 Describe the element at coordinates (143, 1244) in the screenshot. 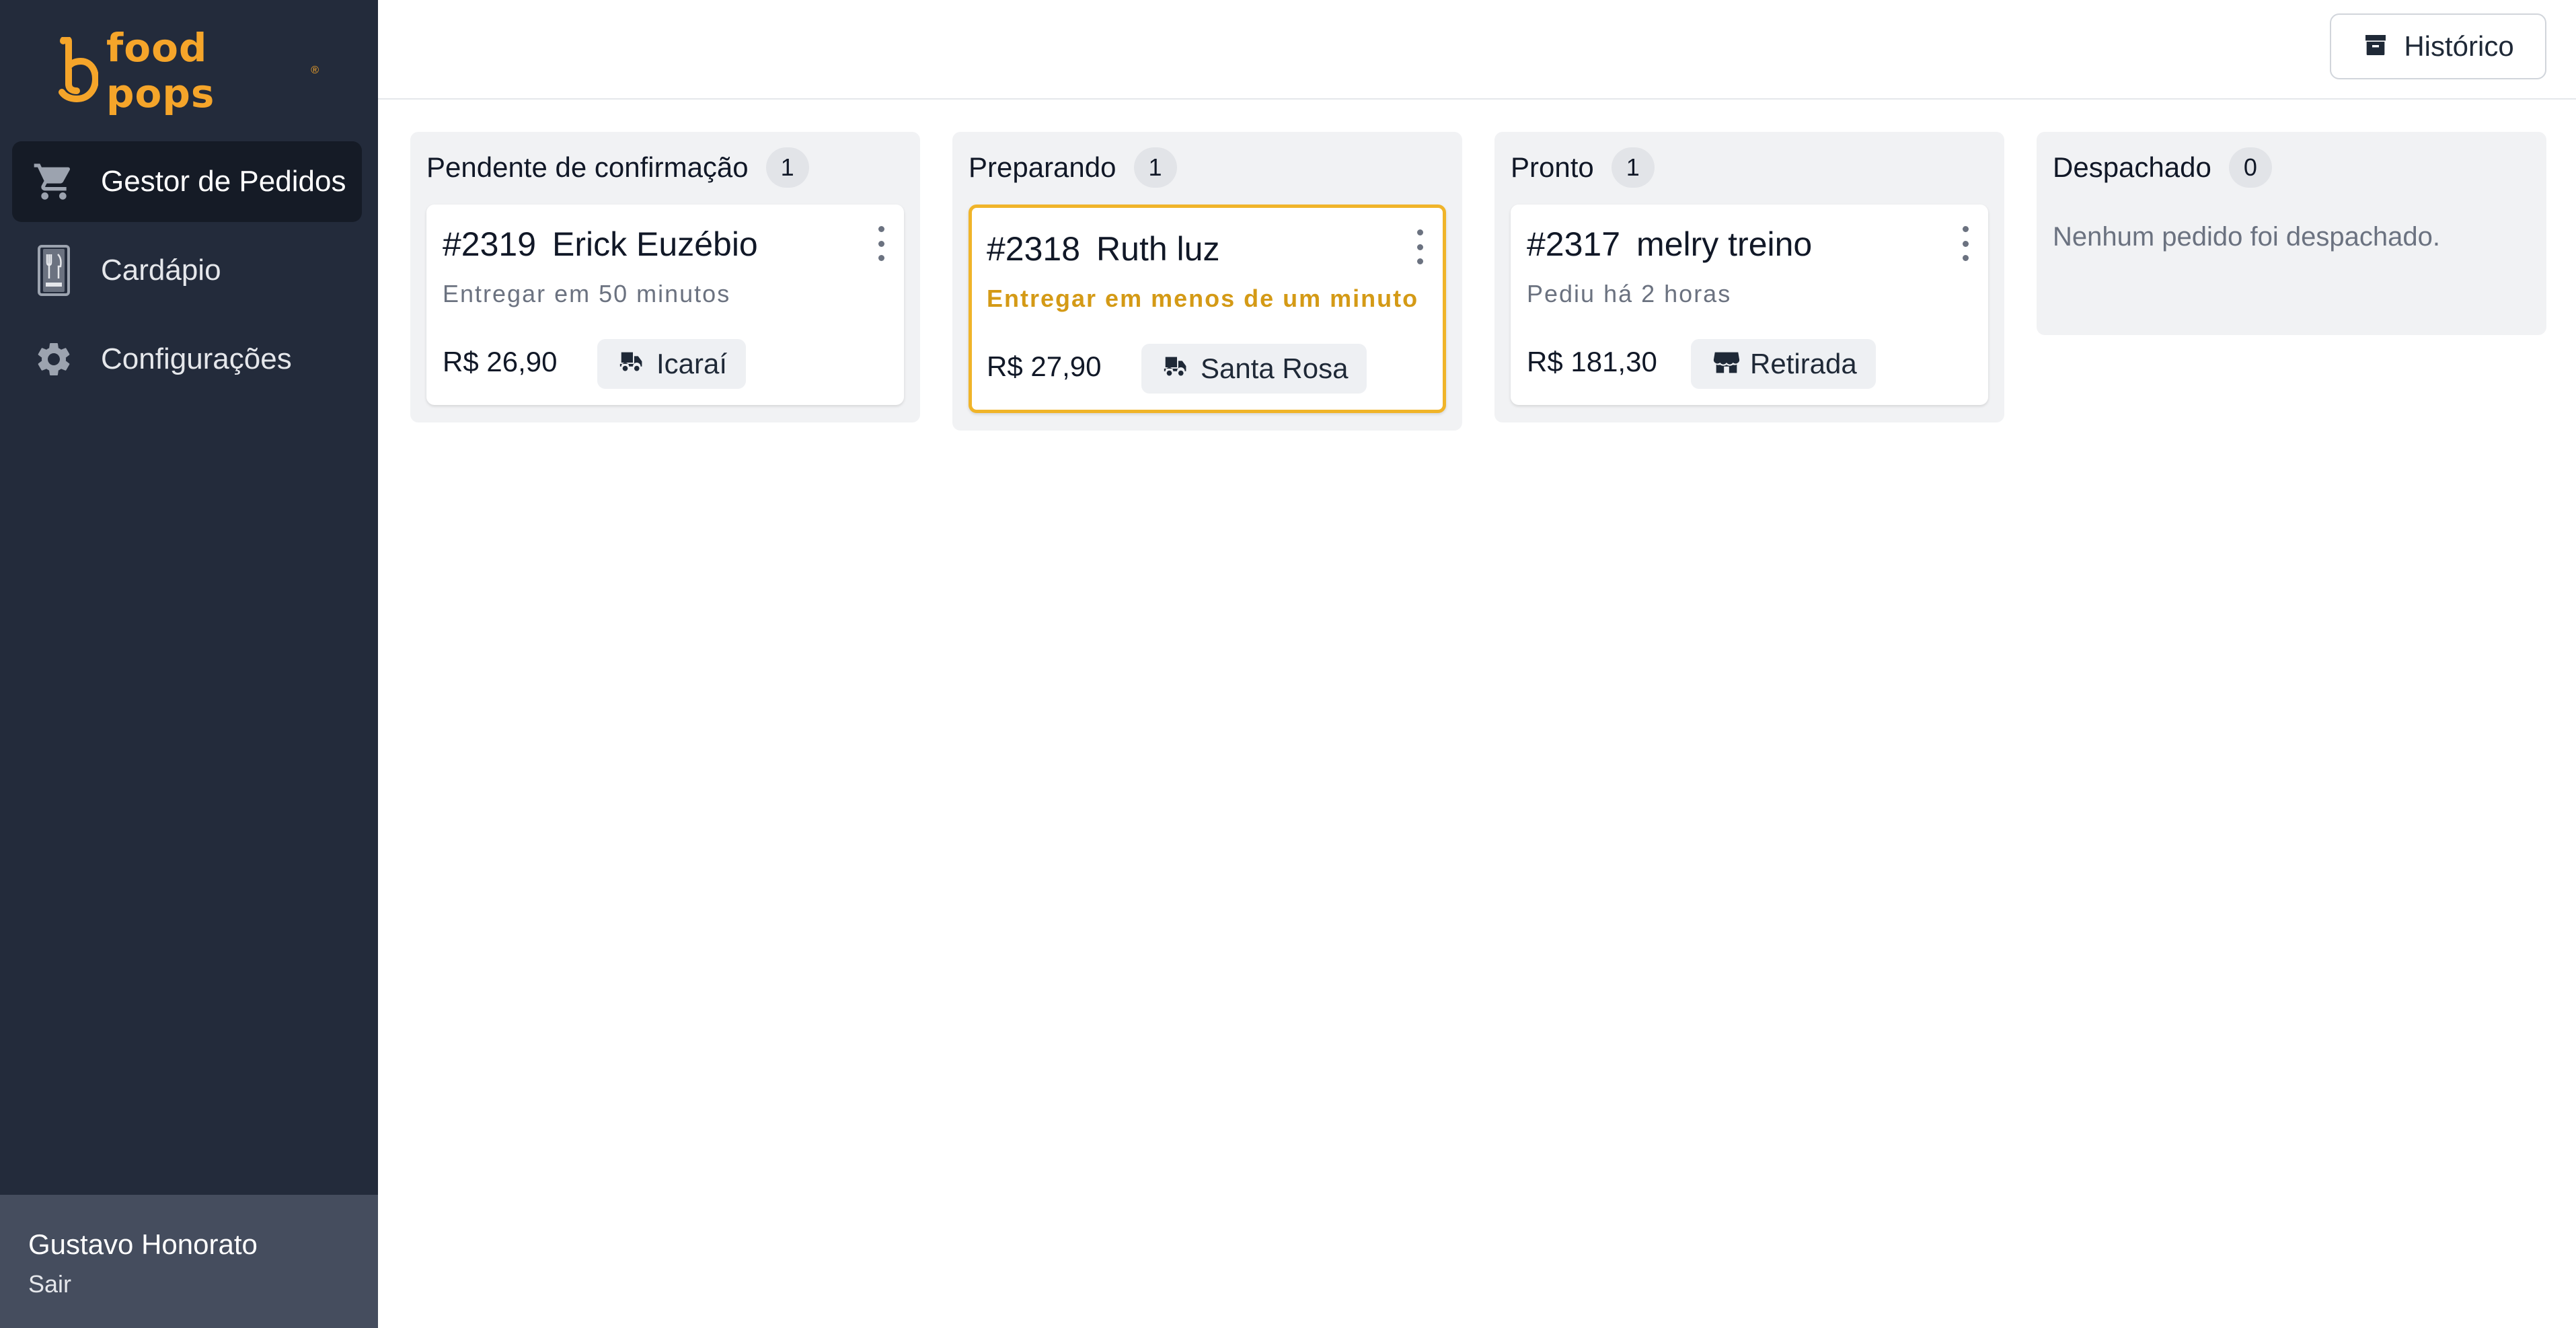

I see `user-name: Gustavo Honorato` at that location.